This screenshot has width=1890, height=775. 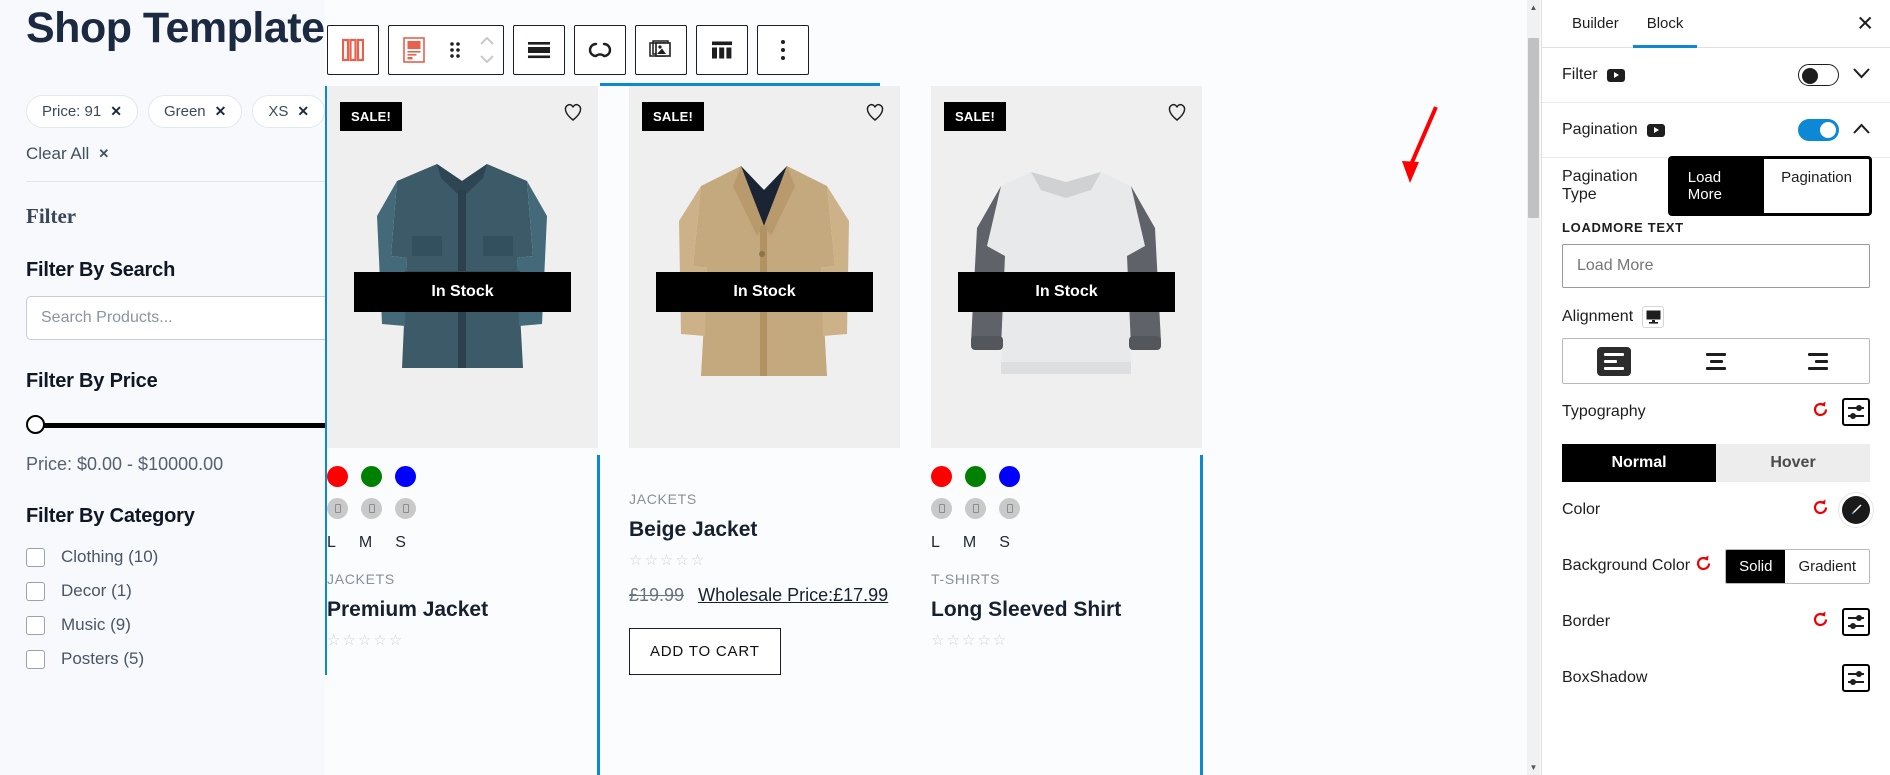 What do you see at coordinates (67, 154) in the screenshot?
I see `clear-all-button: Clear All ✕` at bounding box center [67, 154].